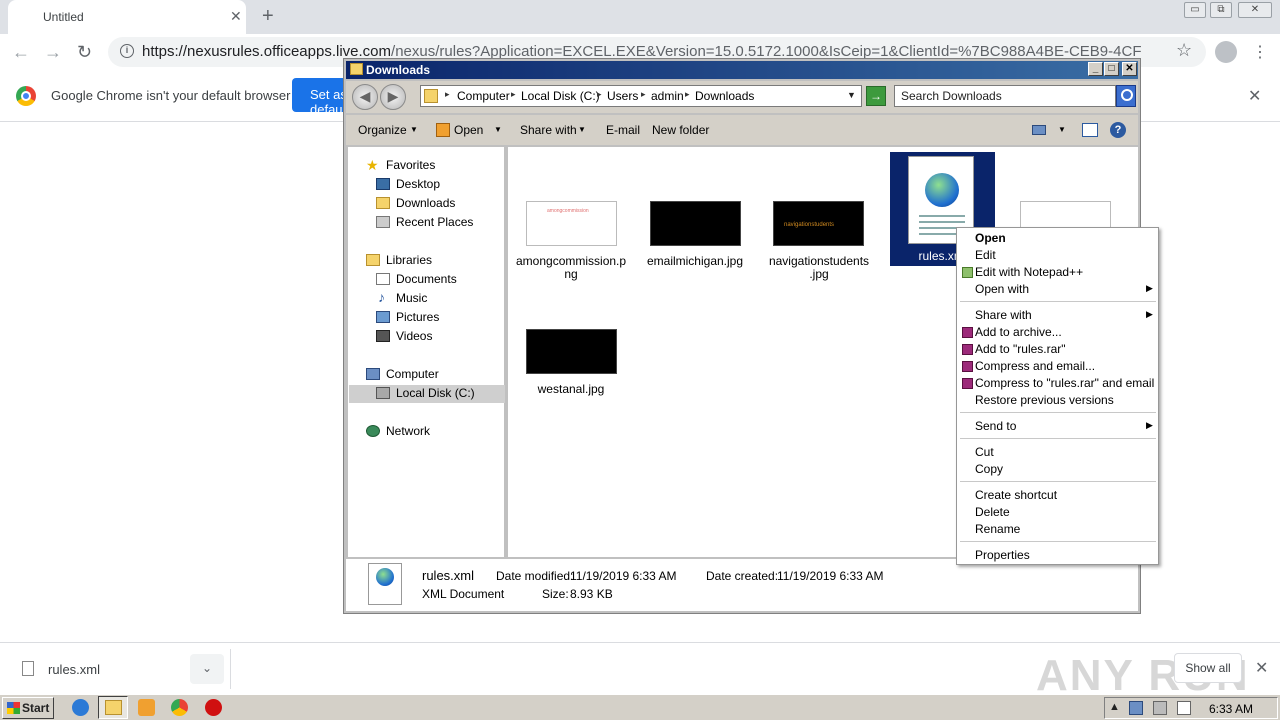 The height and width of the screenshot is (720, 1280). What do you see at coordinates (571, 240) in the screenshot?
I see `file-item: amongcommission amongcommission.p ng` at bounding box center [571, 240].